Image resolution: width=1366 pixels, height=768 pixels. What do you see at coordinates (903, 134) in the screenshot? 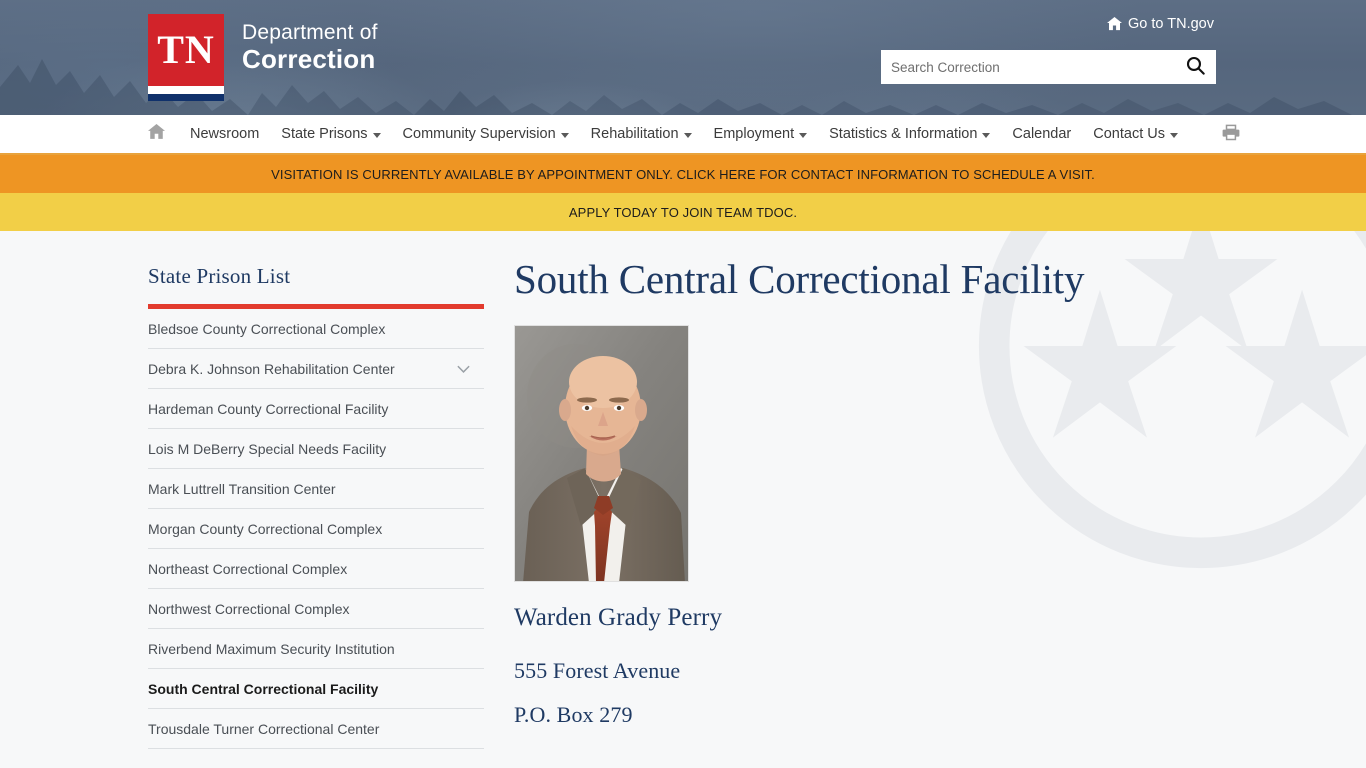
I see `nav-label: Statistics & Information` at bounding box center [903, 134].